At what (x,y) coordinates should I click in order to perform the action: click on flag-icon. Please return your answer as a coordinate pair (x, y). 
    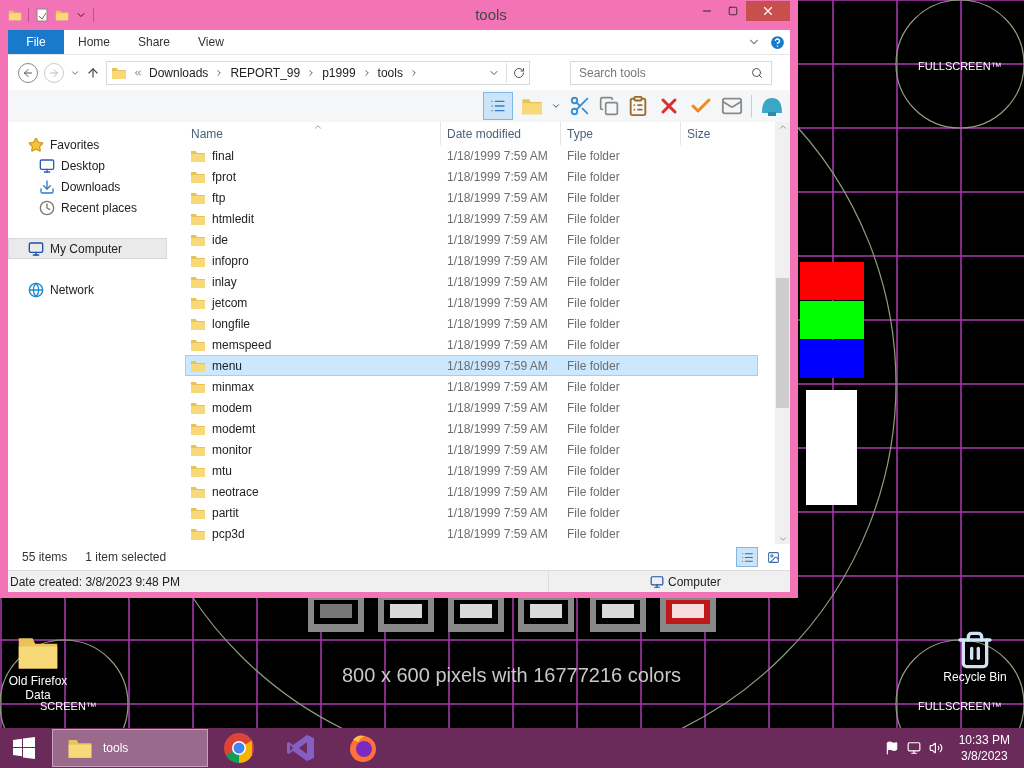
    Looking at the image, I should click on (891, 748).